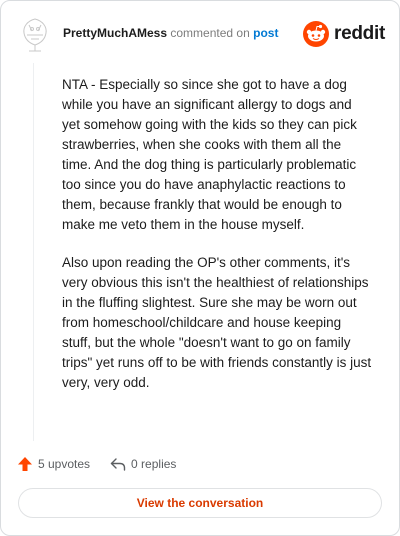 The height and width of the screenshot is (536, 400). I want to click on replies-button: 0 replies, so click(143, 464).